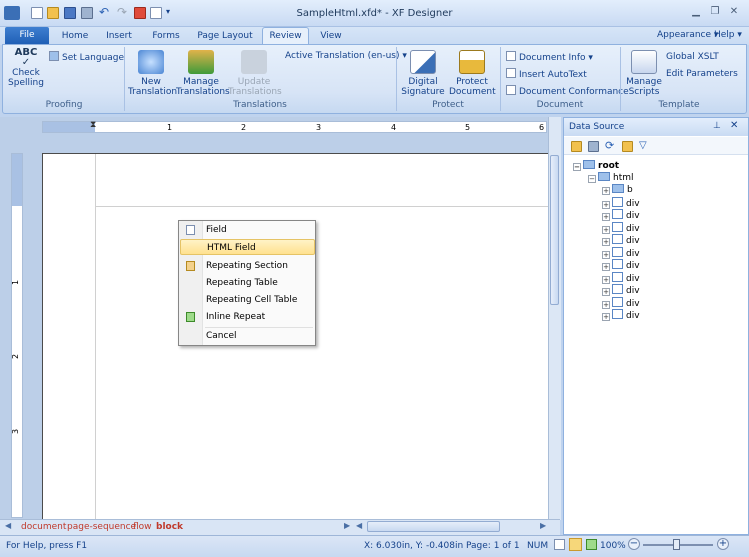 The image size is (749, 557). I want to click on ribbon-separator, so click(500, 79).